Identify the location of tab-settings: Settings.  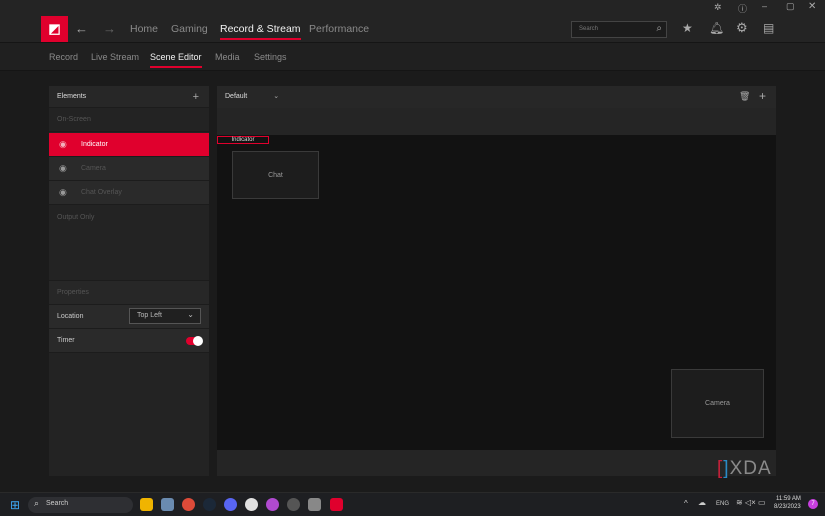
(270, 57).